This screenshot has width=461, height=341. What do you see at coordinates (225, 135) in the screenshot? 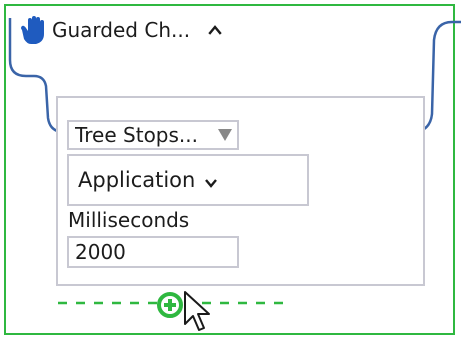
I see `caret-down-icon` at bounding box center [225, 135].